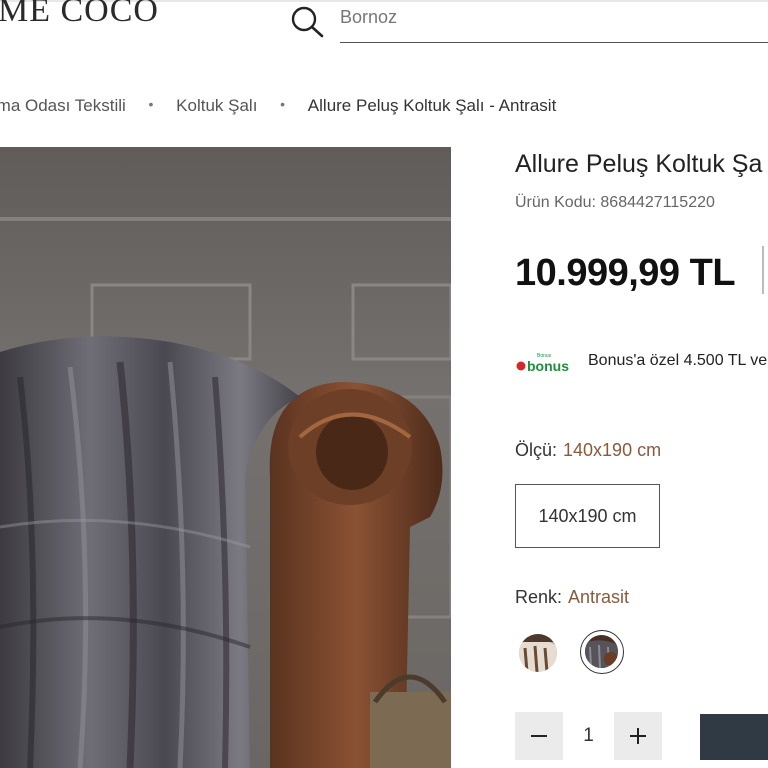 The height and width of the screenshot is (768, 768). I want to click on search-icon, so click(307, 21).